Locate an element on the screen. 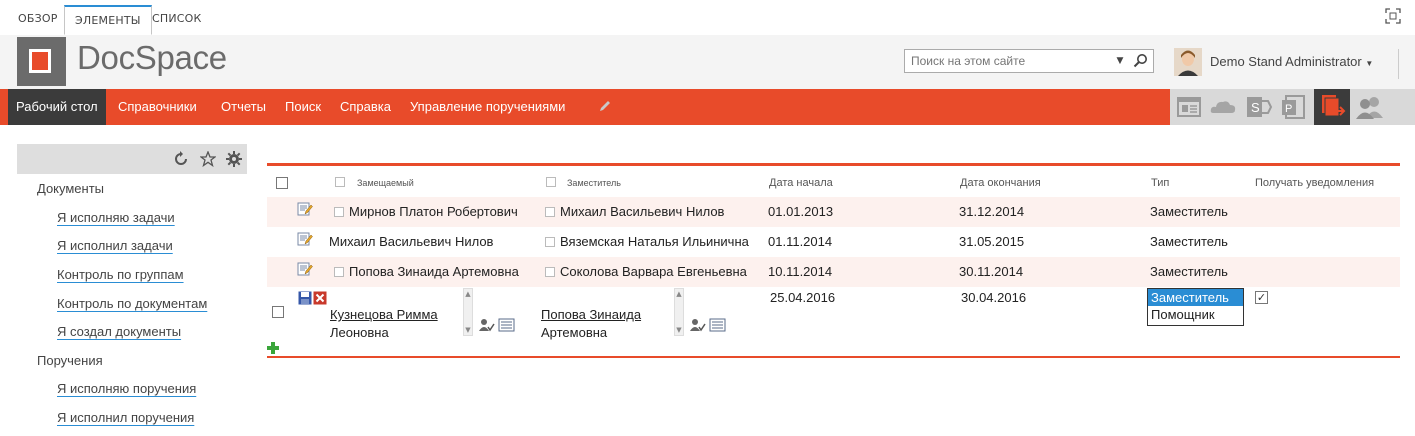  people-icon is located at coordinates (1369, 107).